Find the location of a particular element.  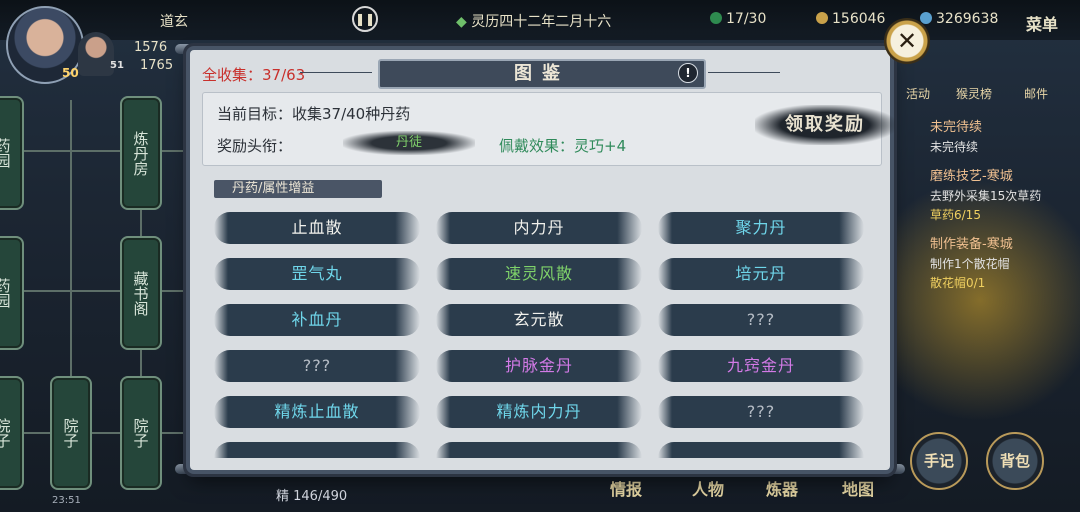

item-card: 培元丹 is located at coordinates (761, 274).